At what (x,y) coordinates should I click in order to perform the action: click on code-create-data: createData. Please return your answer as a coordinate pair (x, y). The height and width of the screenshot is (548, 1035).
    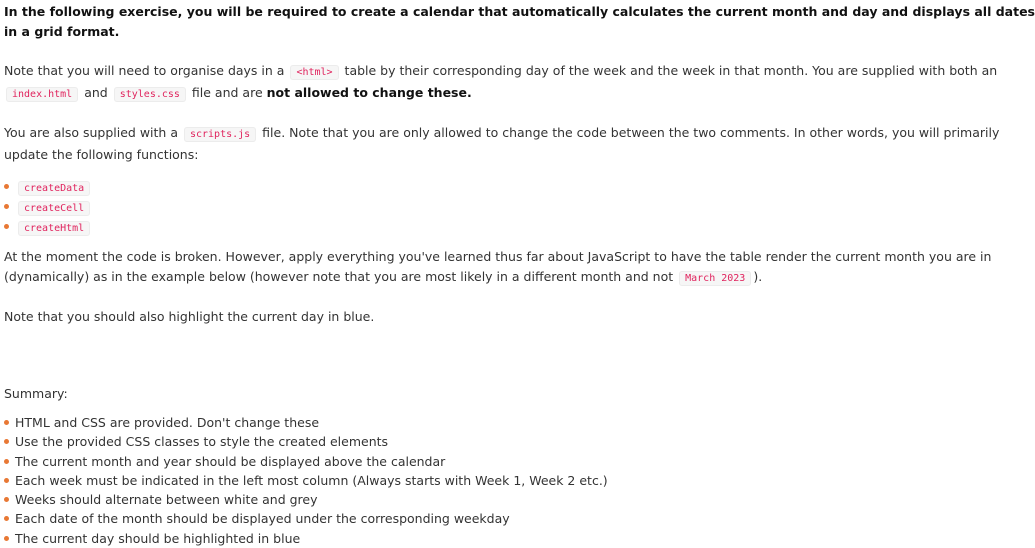
    Looking at the image, I should click on (54, 188).